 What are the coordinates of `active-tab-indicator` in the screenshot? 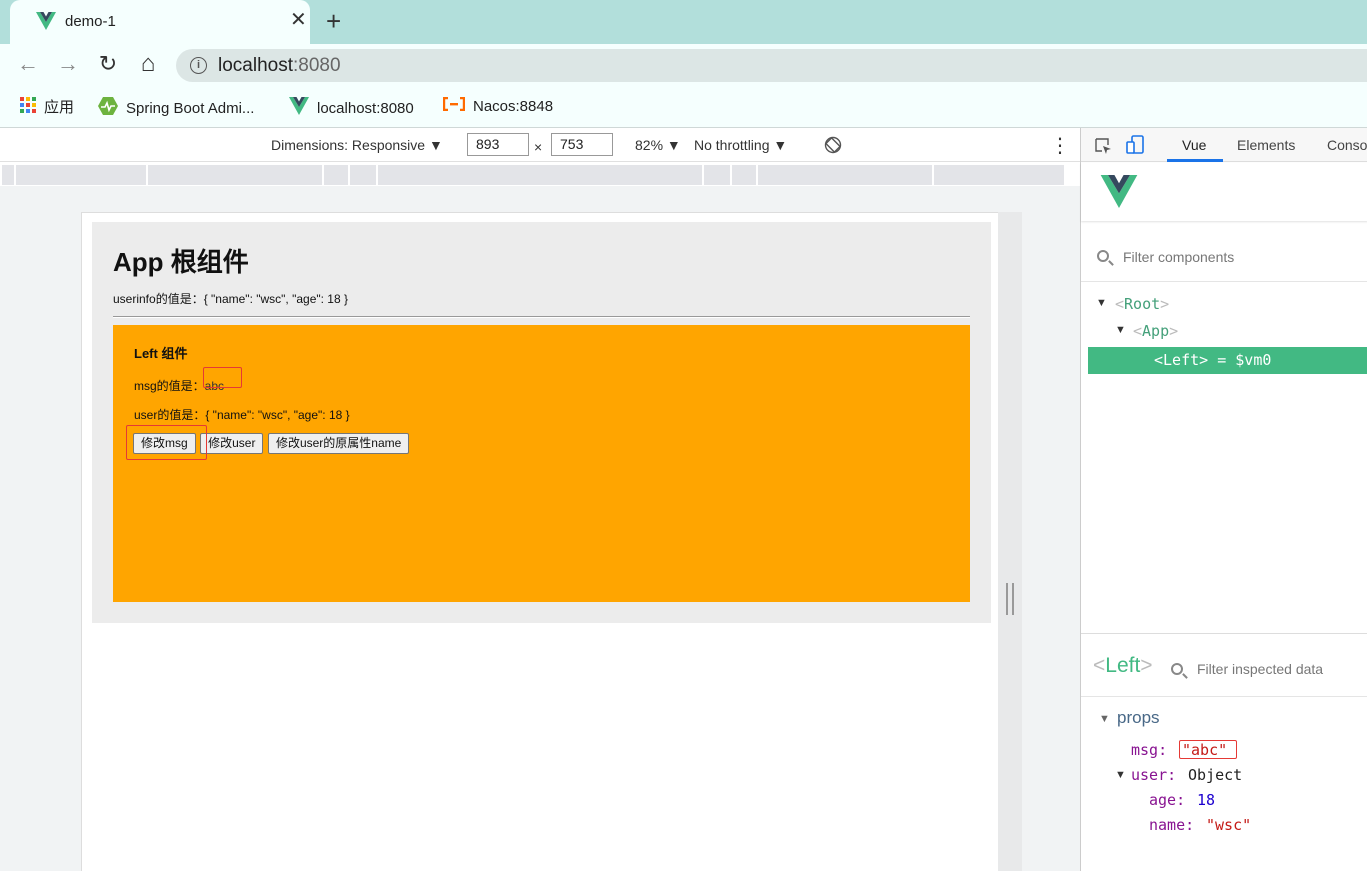 It's located at (1195, 160).